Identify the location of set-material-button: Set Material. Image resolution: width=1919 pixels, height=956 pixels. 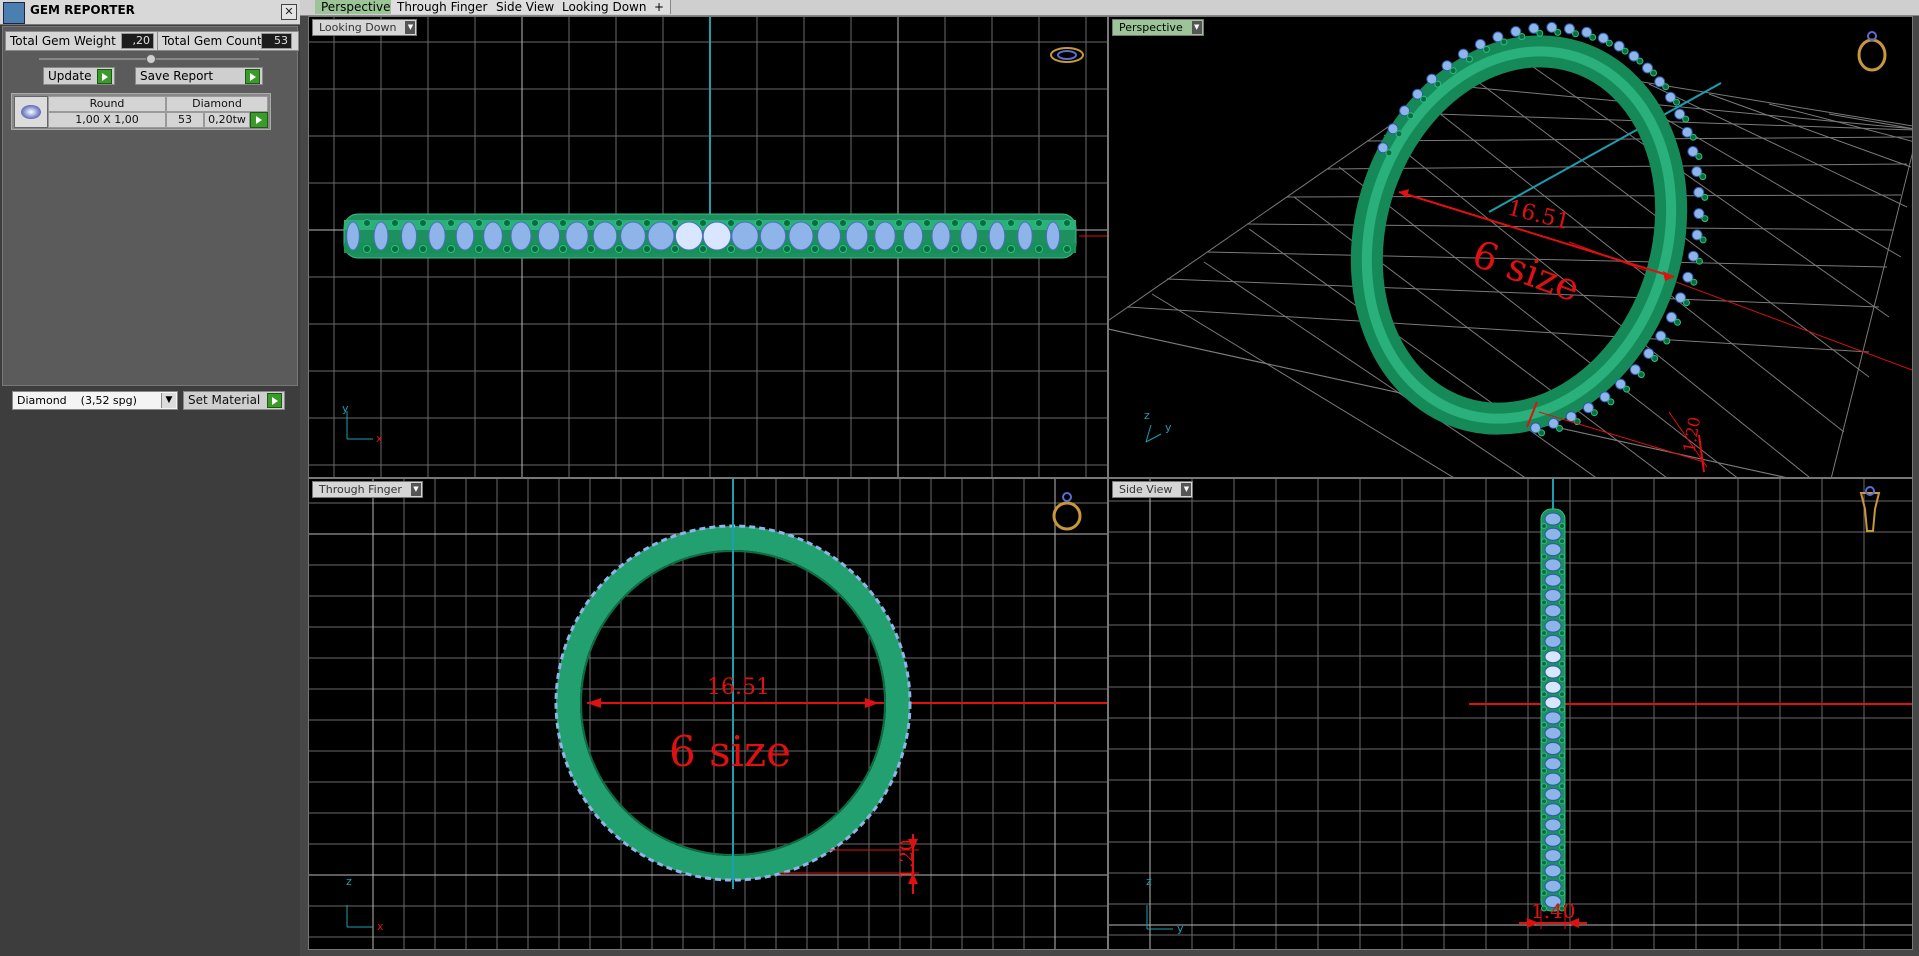
(234, 400).